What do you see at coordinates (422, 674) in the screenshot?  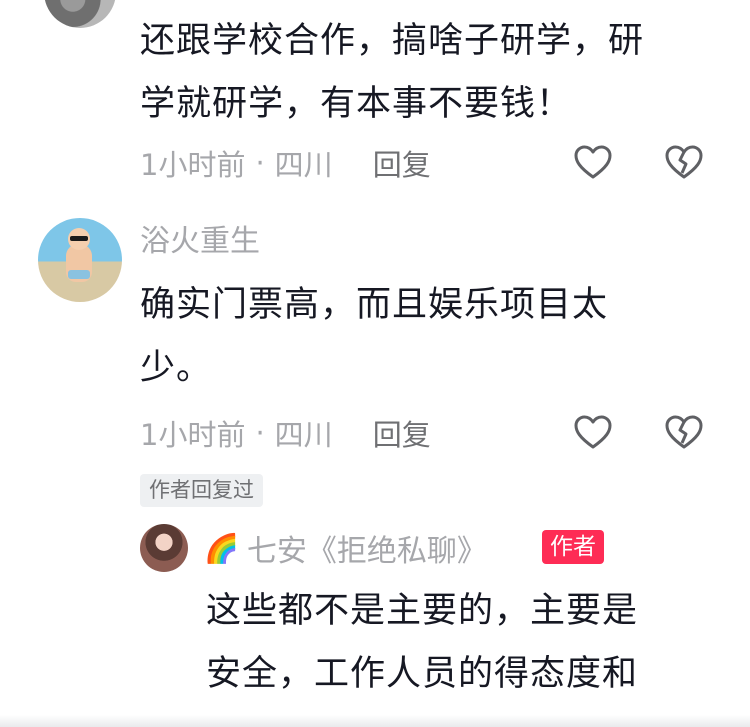 I see `reply-text-line: 安全，工作人员的得态度和` at bounding box center [422, 674].